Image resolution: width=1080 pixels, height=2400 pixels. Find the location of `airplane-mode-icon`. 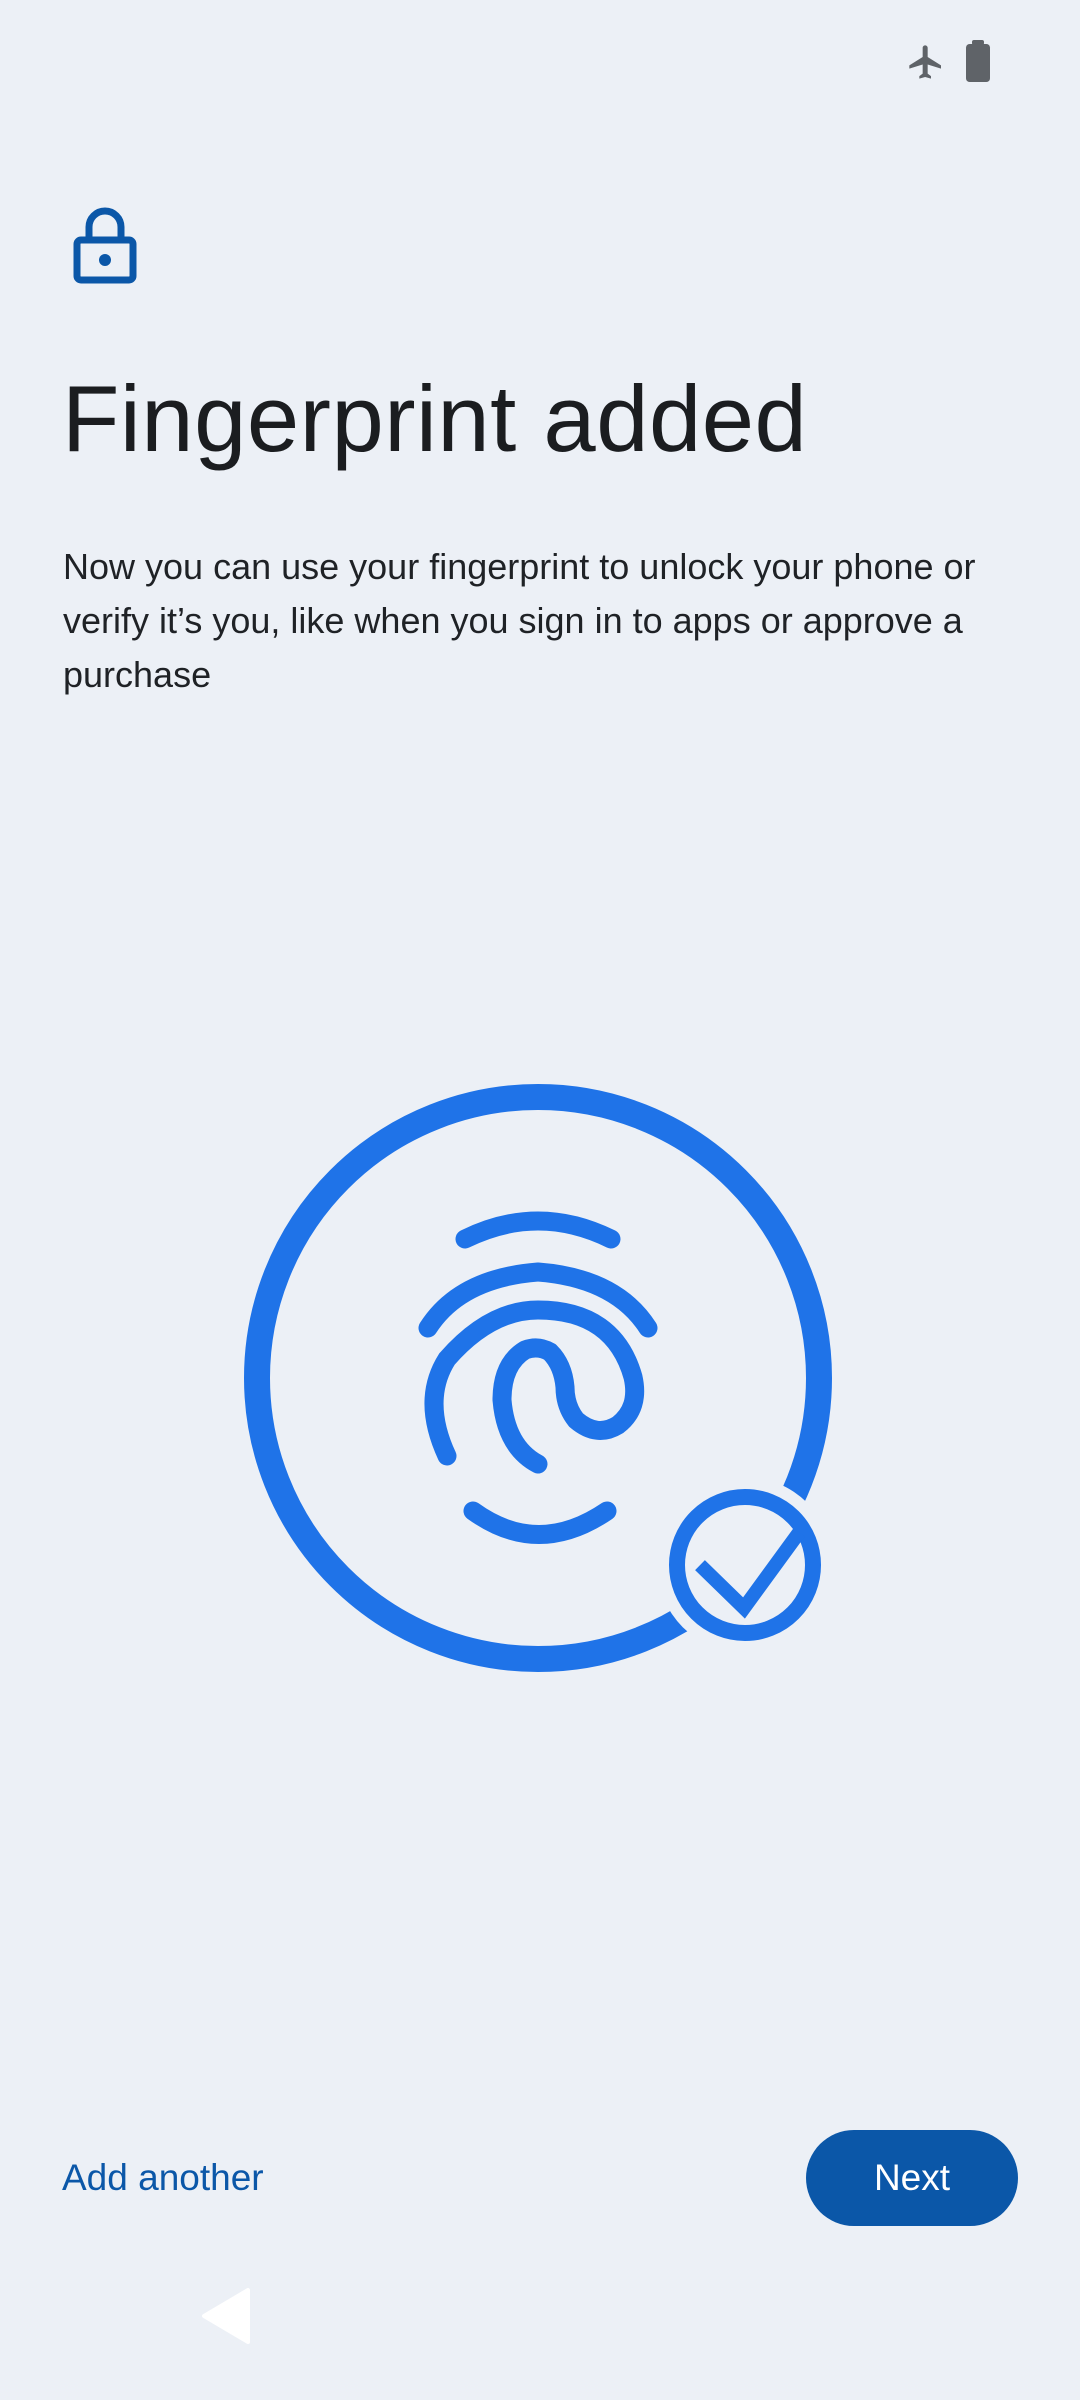

airplane-mode-icon is located at coordinates (925, 62).